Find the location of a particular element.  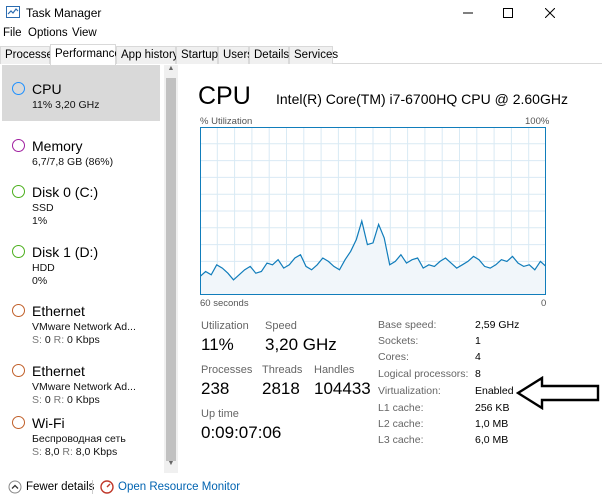

tab-services: Services is located at coordinates (313, 55).